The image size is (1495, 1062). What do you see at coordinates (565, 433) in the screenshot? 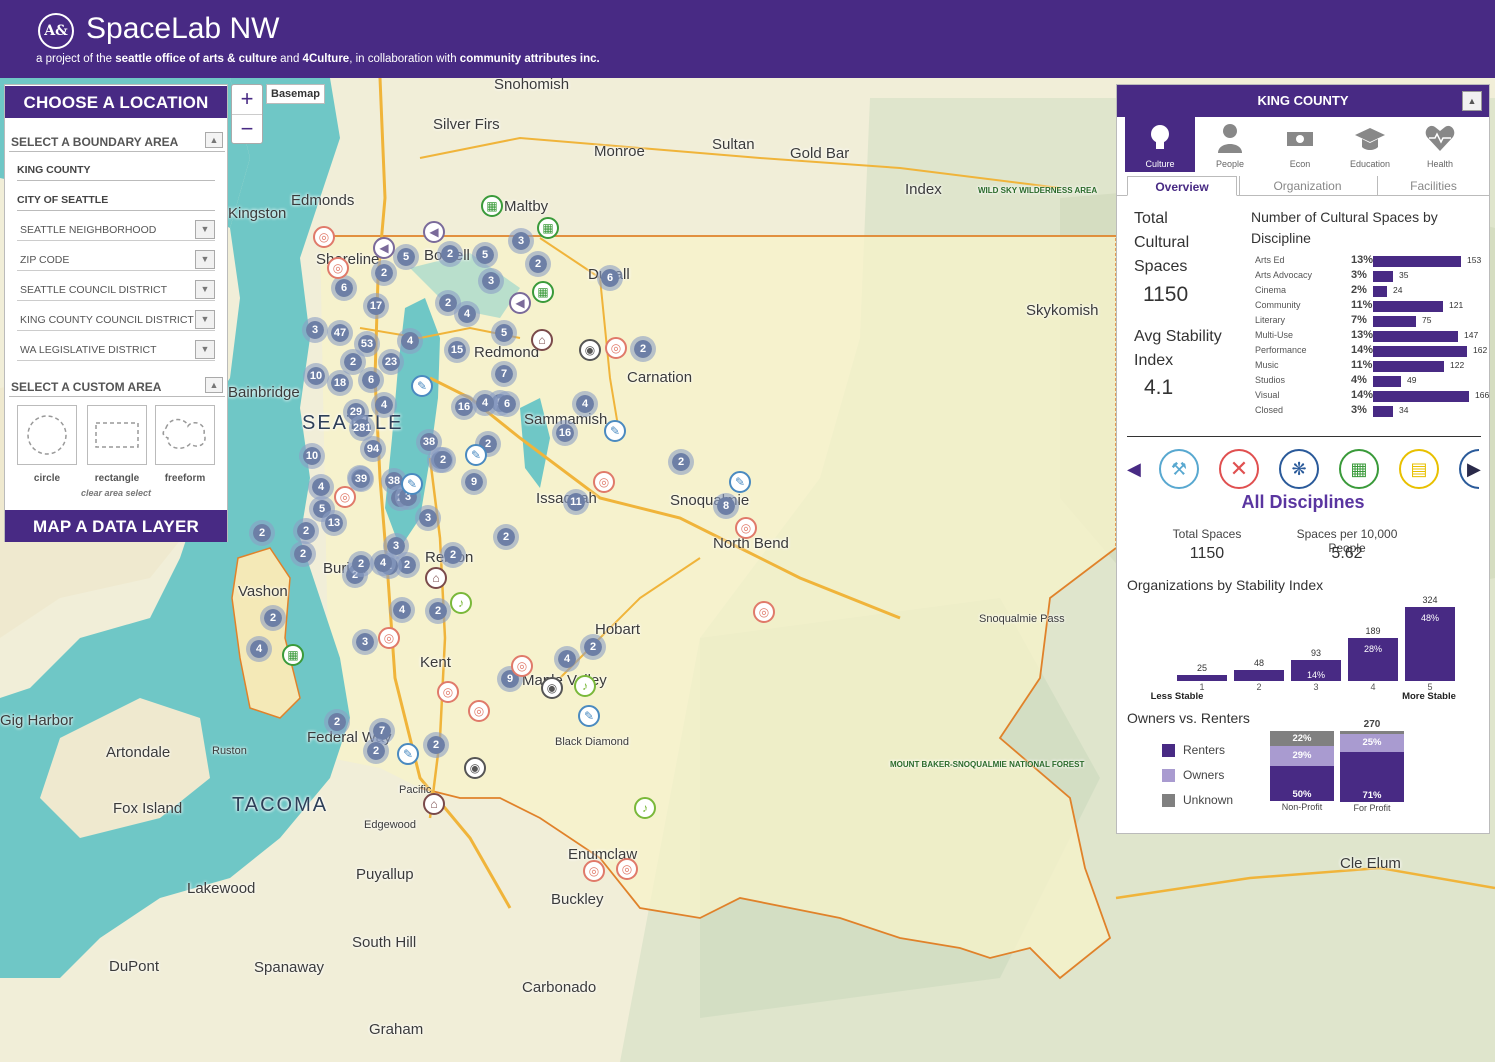
I see `map-cluster-marker: 16` at bounding box center [565, 433].